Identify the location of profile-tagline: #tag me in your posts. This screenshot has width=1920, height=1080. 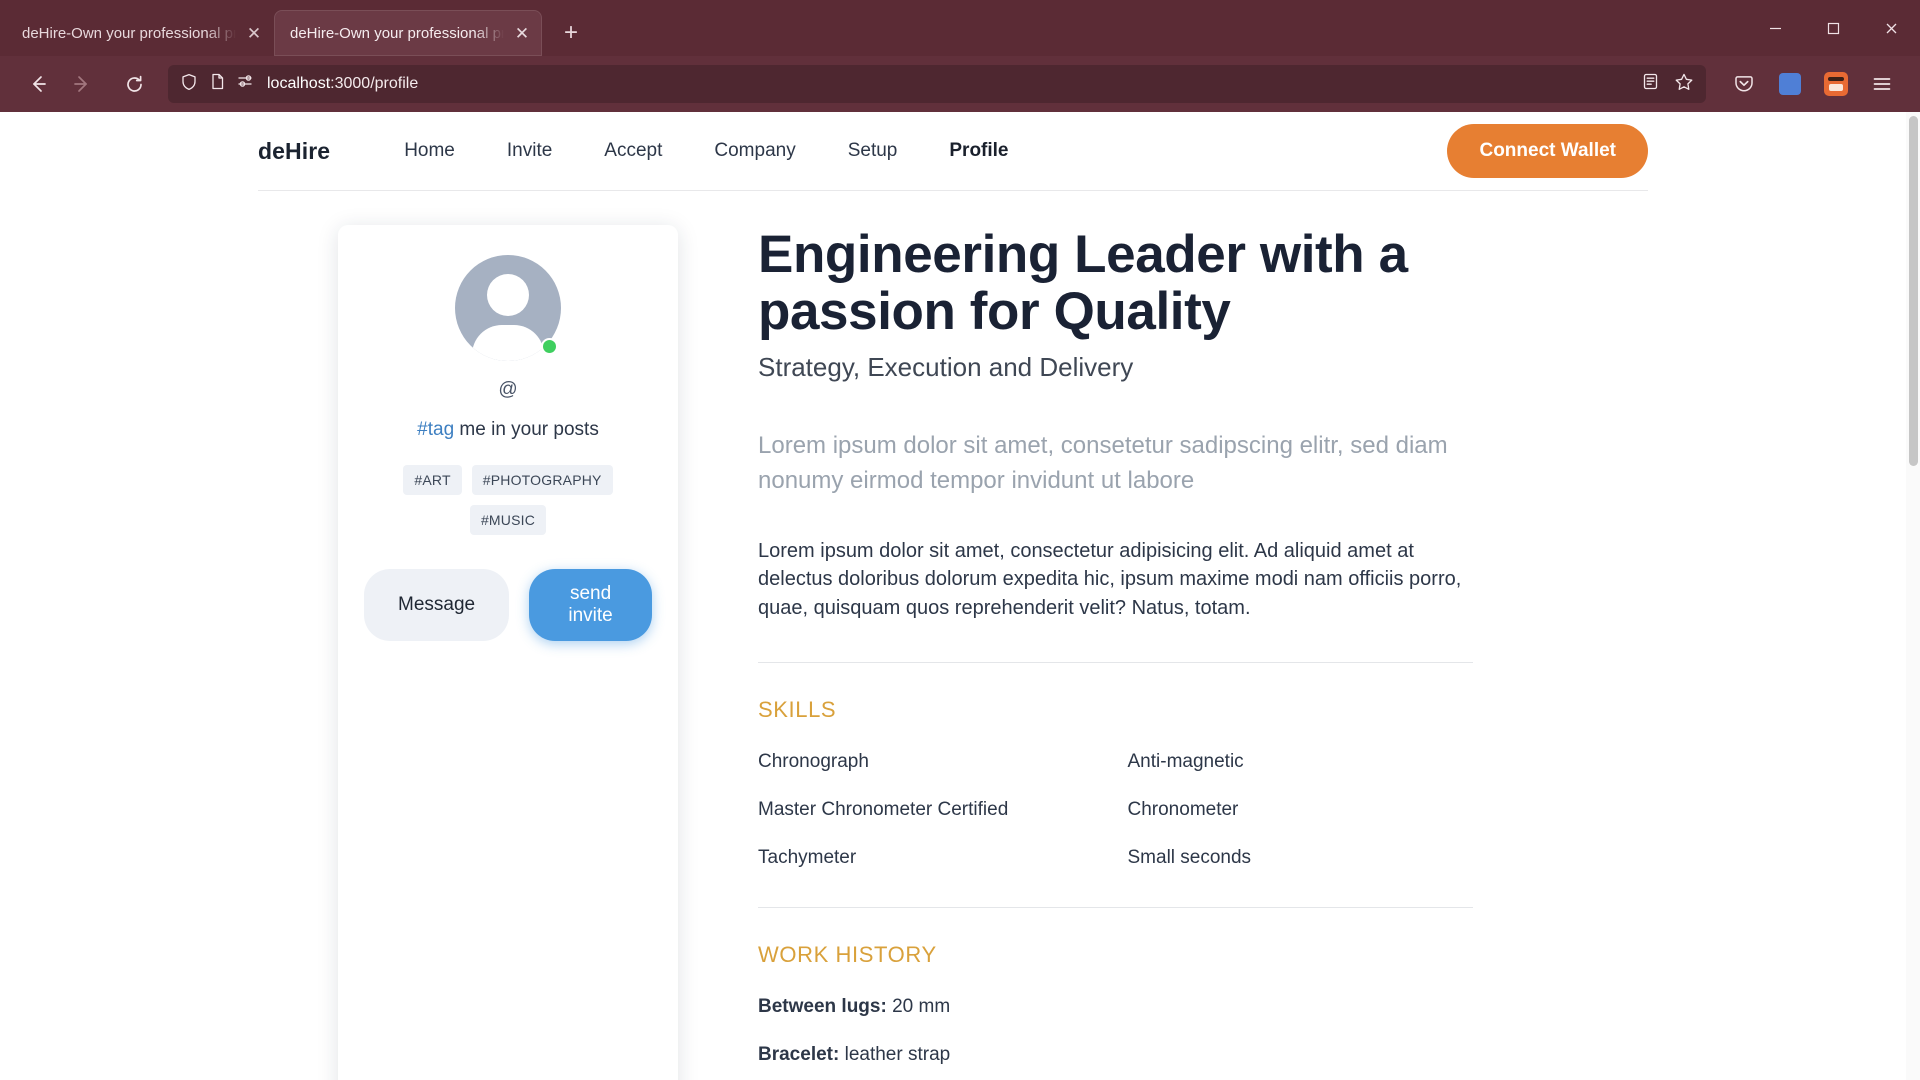
(508, 430).